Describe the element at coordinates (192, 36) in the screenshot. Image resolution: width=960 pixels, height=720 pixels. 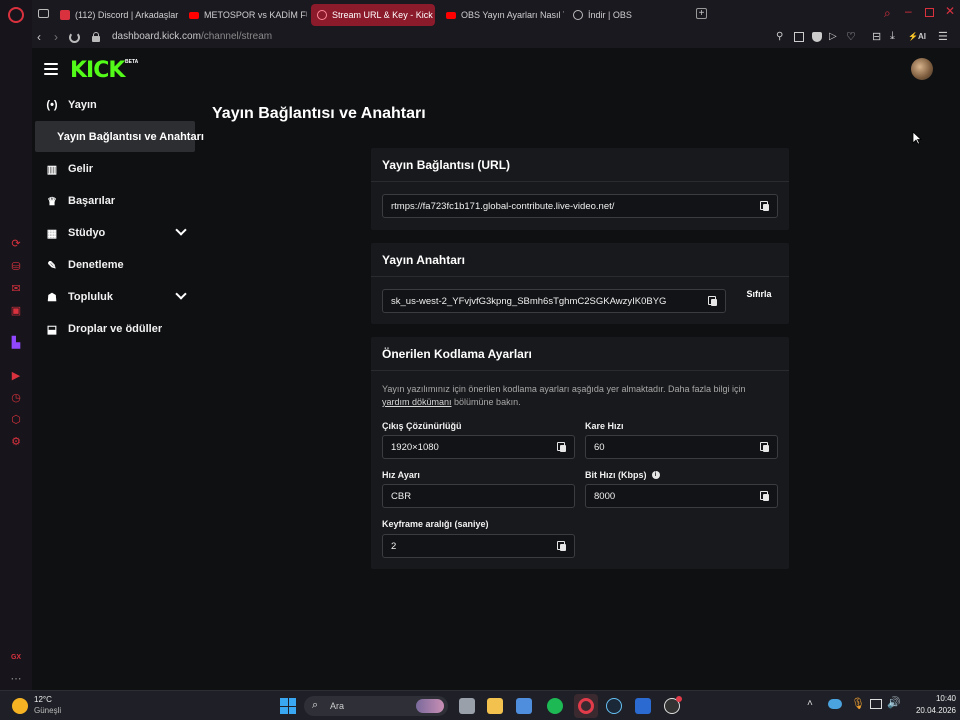
I see `url-field: dashboard.kick.com/channel/stream` at that location.